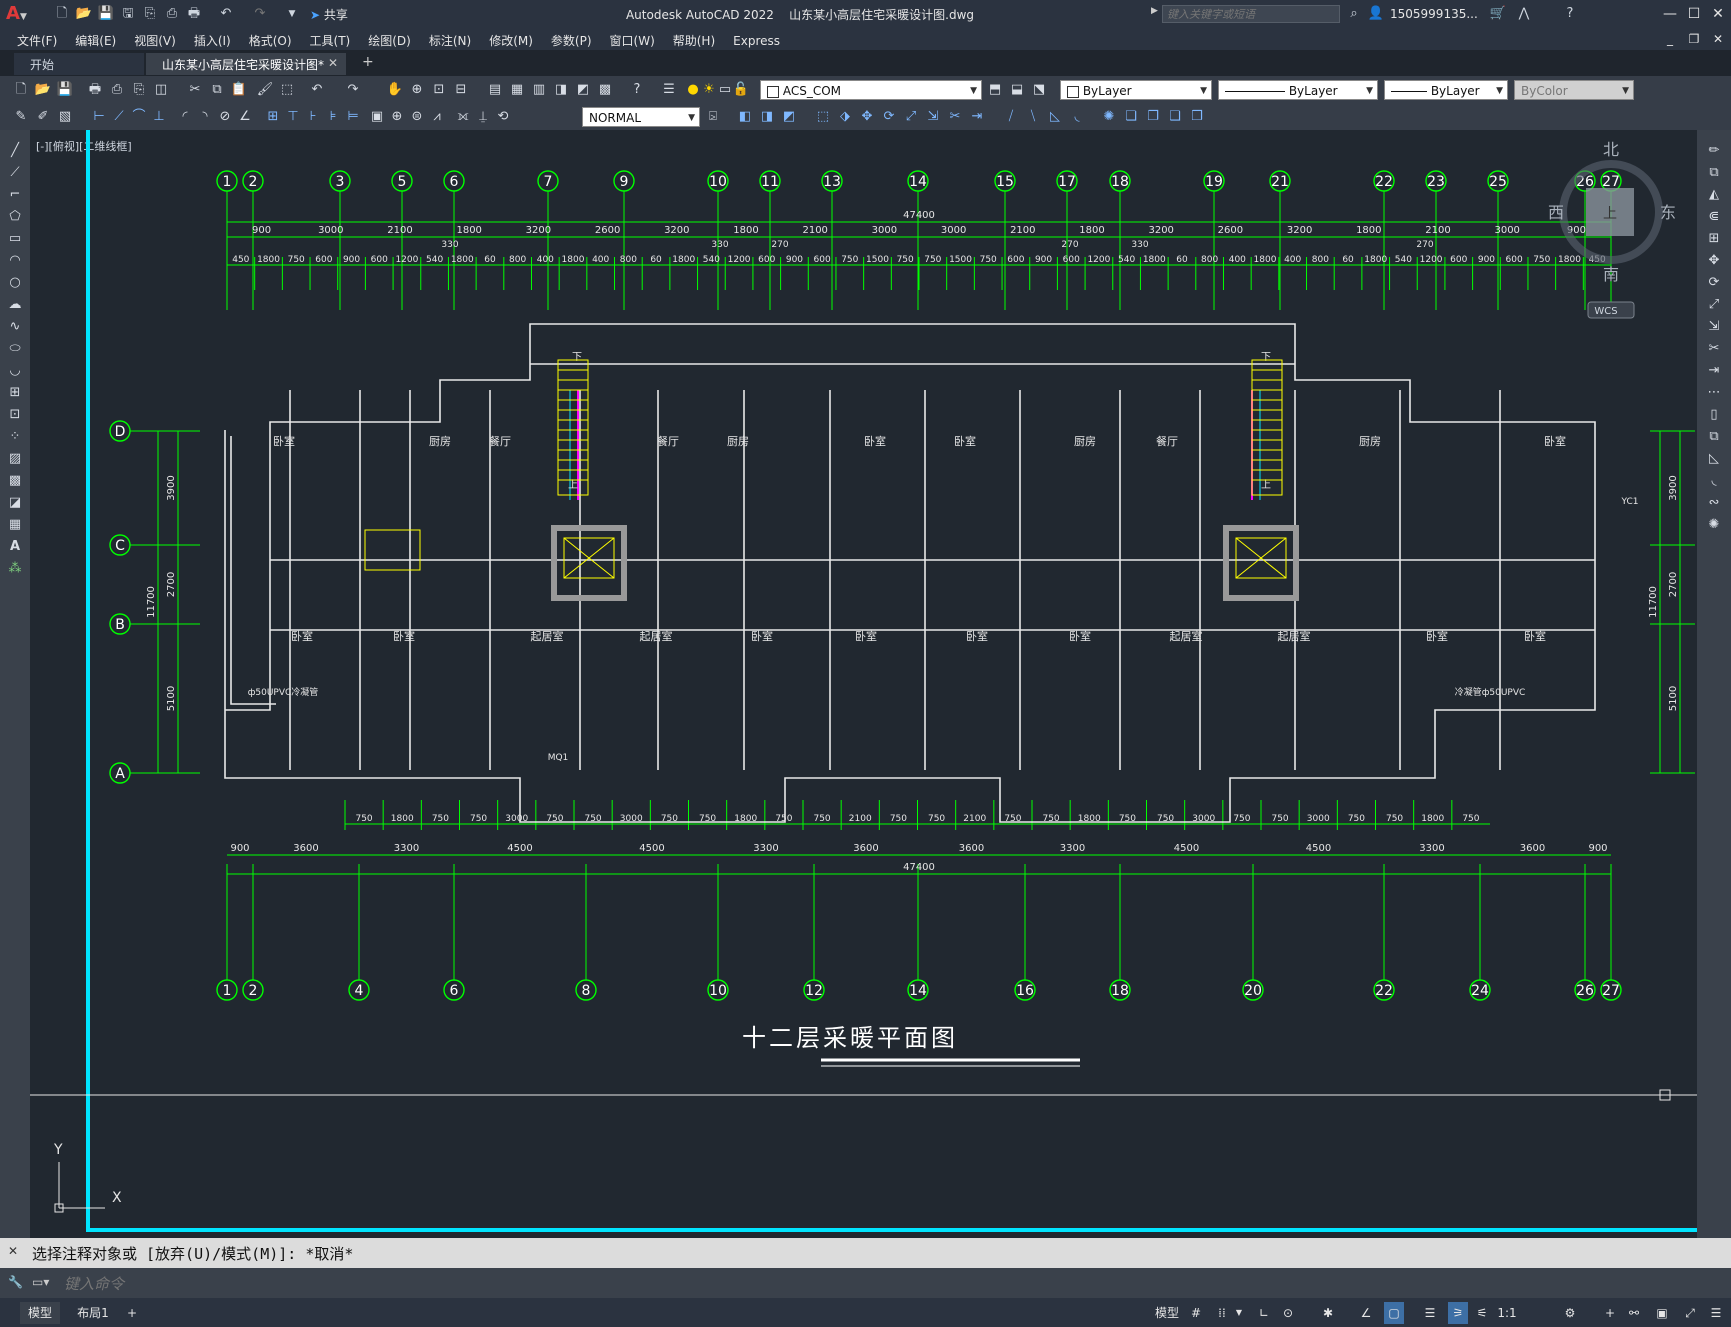  I want to click on modify-copy-icon: ◨, so click(767, 117).